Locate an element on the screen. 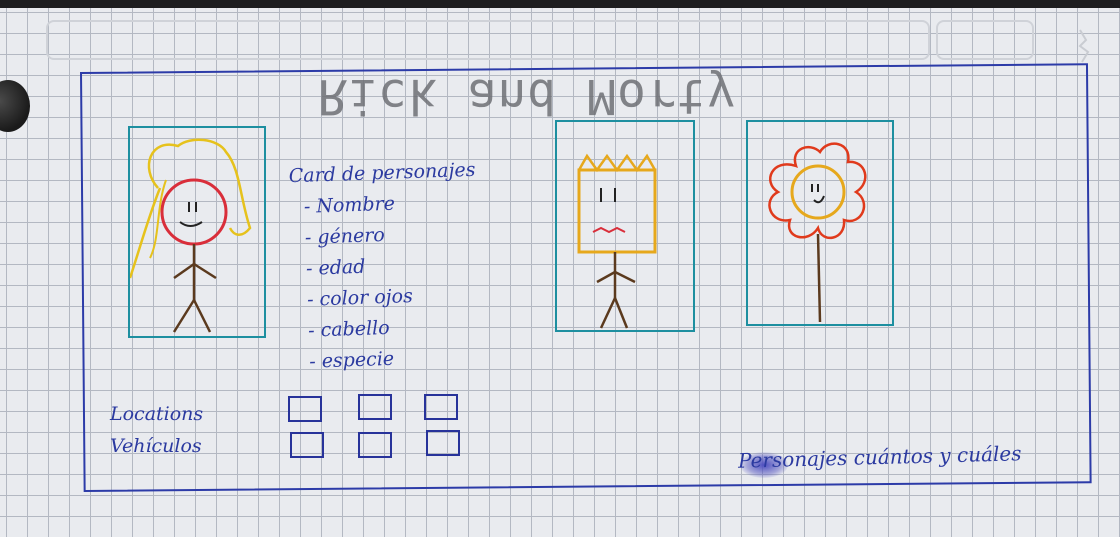 Image resolution: width=1120 pixels, height=537 pixels. torn-corner-icon is located at coordinates (1084, 46).